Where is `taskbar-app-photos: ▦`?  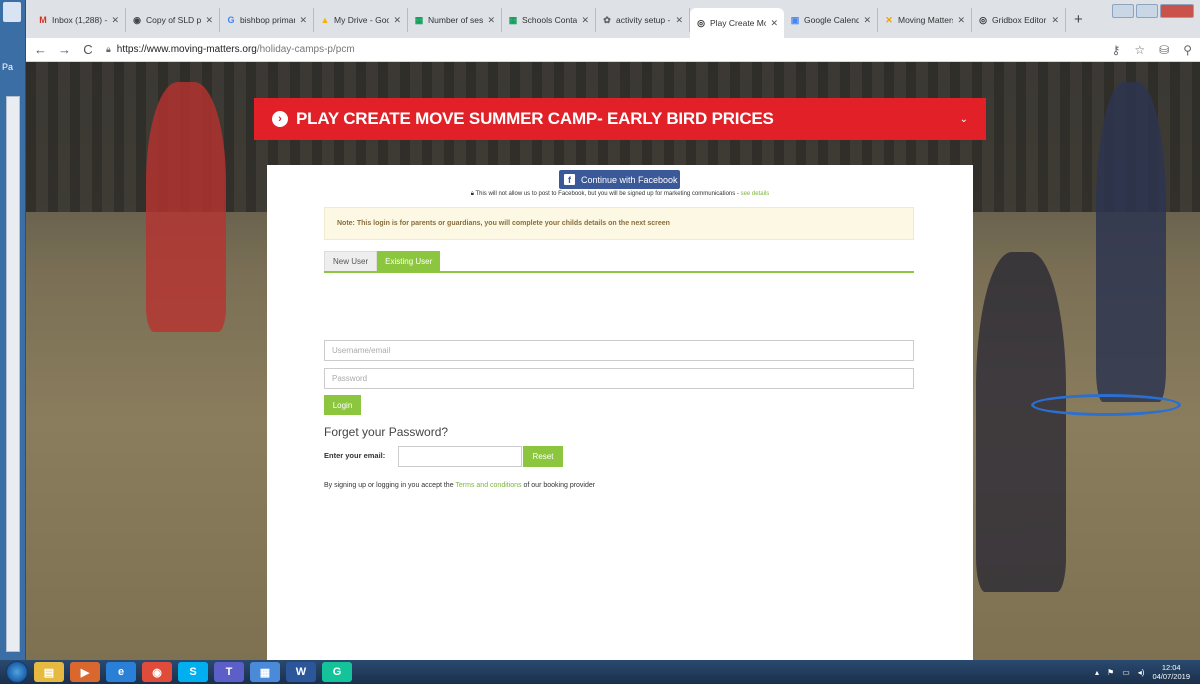
taskbar-app-photos: ▦ is located at coordinates (265, 672).